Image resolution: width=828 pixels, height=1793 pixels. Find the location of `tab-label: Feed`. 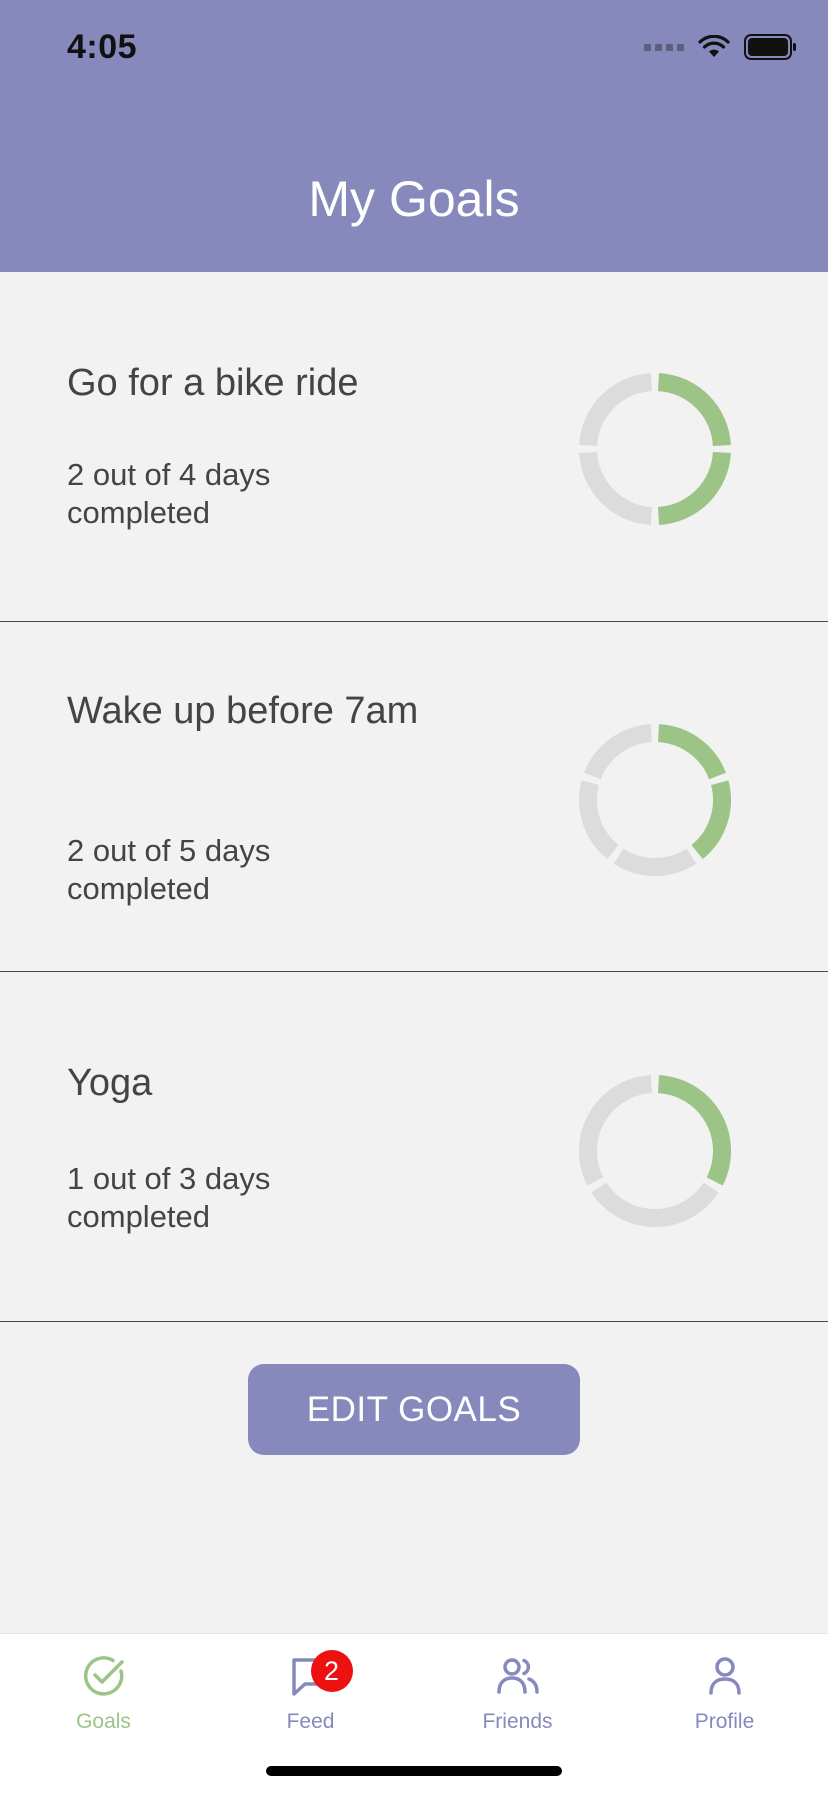

tab-label: Feed is located at coordinates (310, 1721).